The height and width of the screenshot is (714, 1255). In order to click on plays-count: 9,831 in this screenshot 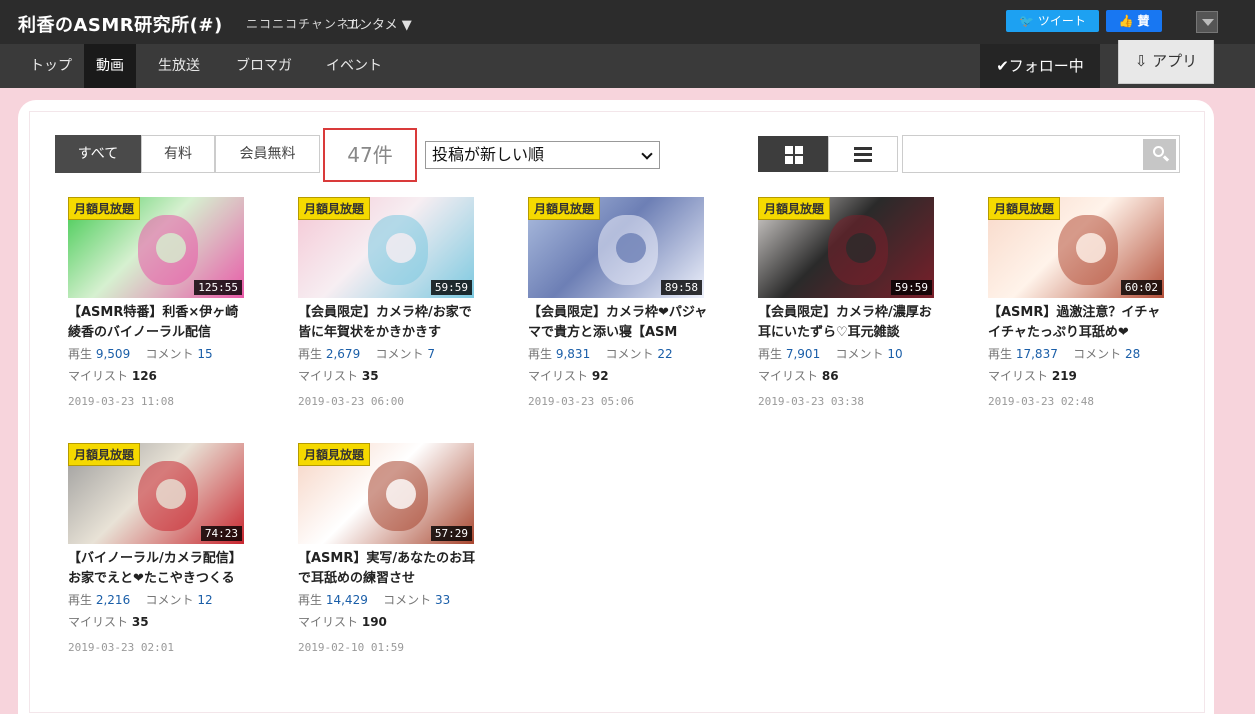, I will do `click(573, 354)`.